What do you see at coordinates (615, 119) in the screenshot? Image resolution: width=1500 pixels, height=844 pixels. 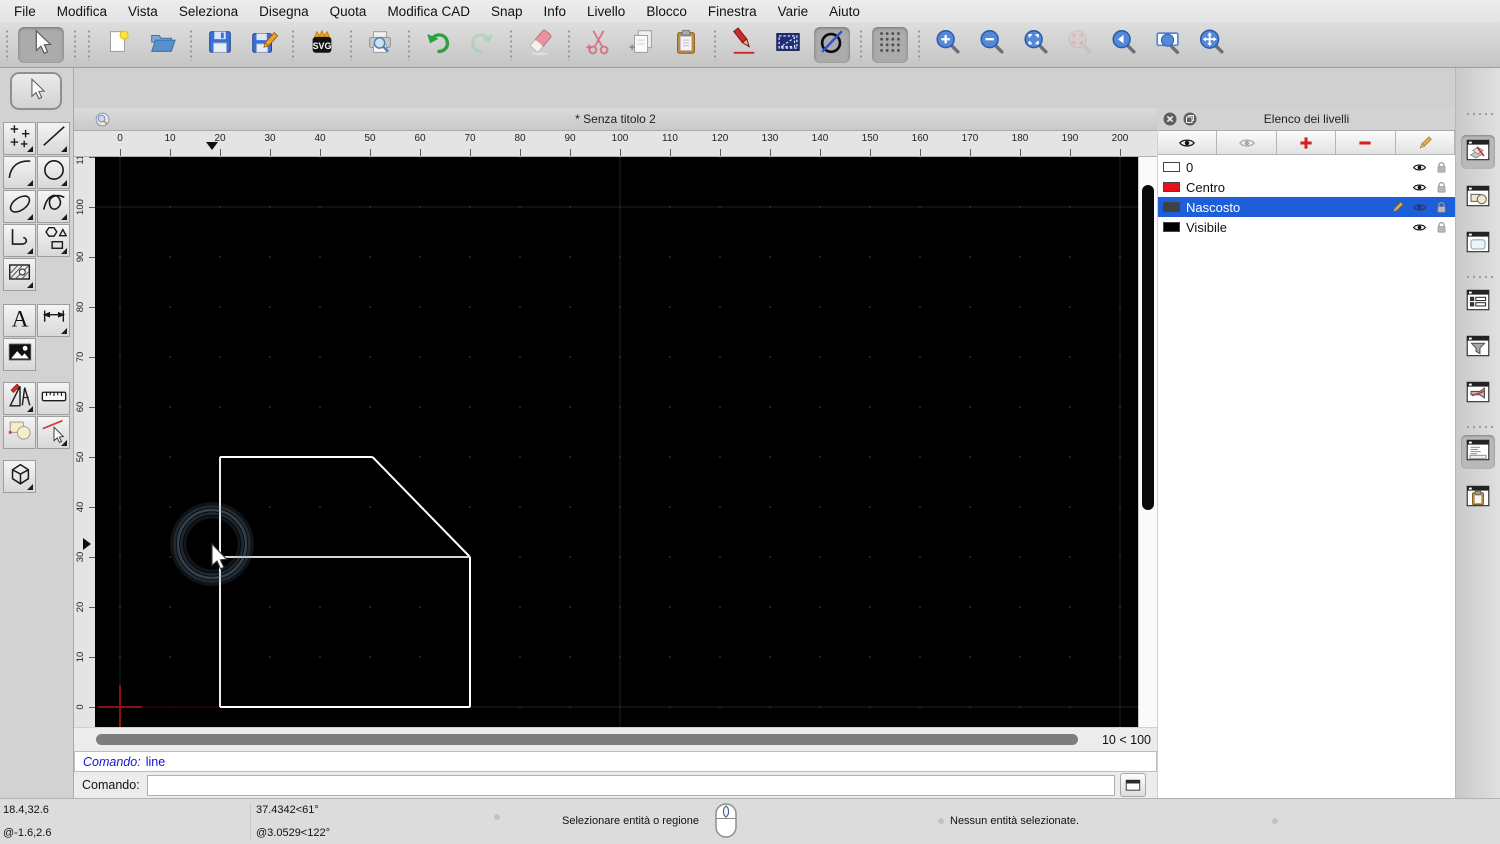 I see `drawing-window-titlebar: * Senza titolo 2` at bounding box center [615, 119].